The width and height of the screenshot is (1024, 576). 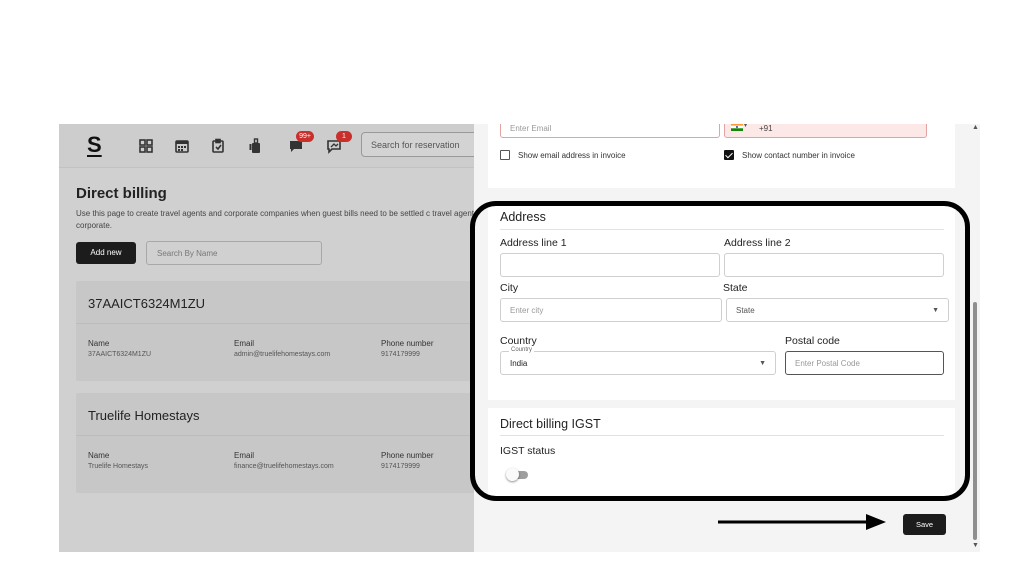 What do you see at coordinates (505, 155) in the screenshot?
I see `show-email-checkbox` at bounding box center [505, 155].